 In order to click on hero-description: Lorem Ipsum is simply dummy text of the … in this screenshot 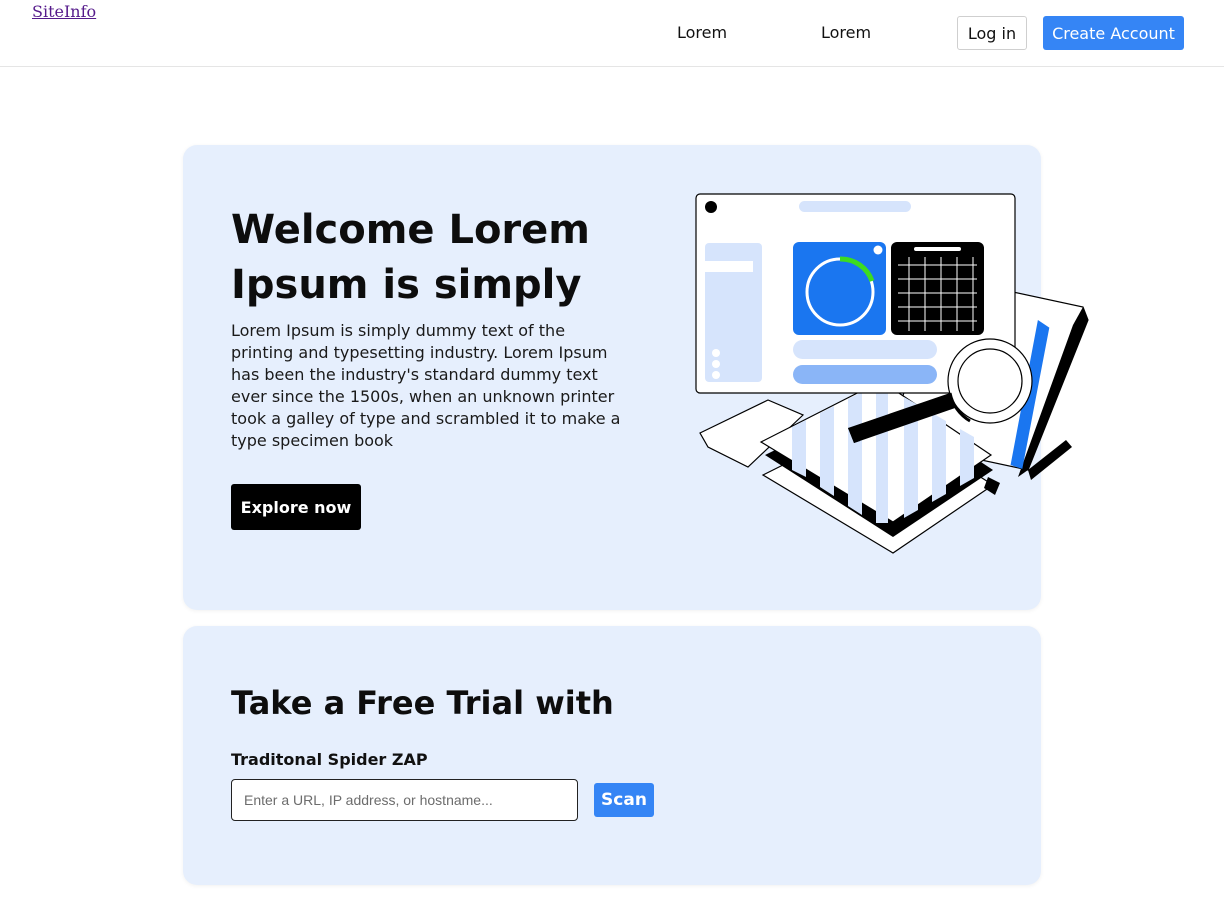, I will do `click(426, 385)`.